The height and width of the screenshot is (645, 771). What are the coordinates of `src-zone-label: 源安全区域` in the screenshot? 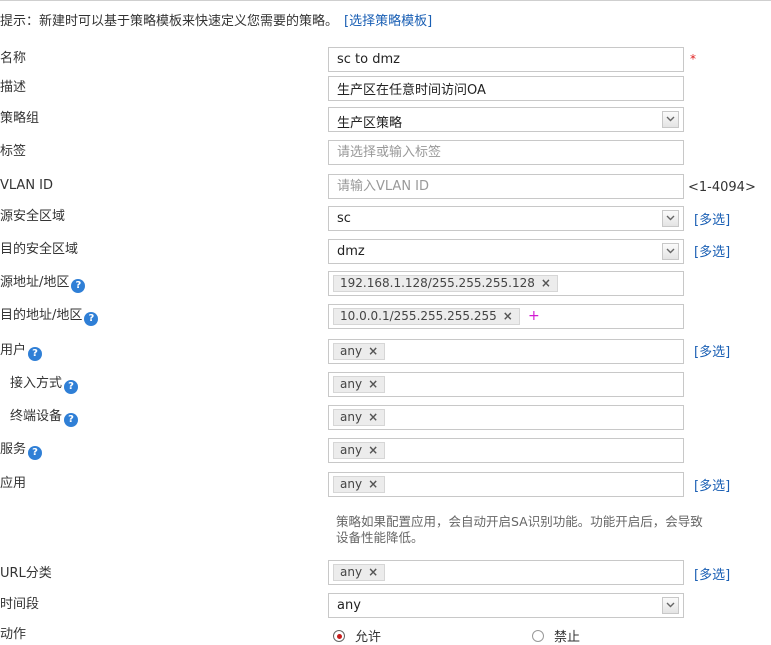 It's located at (33, 216).